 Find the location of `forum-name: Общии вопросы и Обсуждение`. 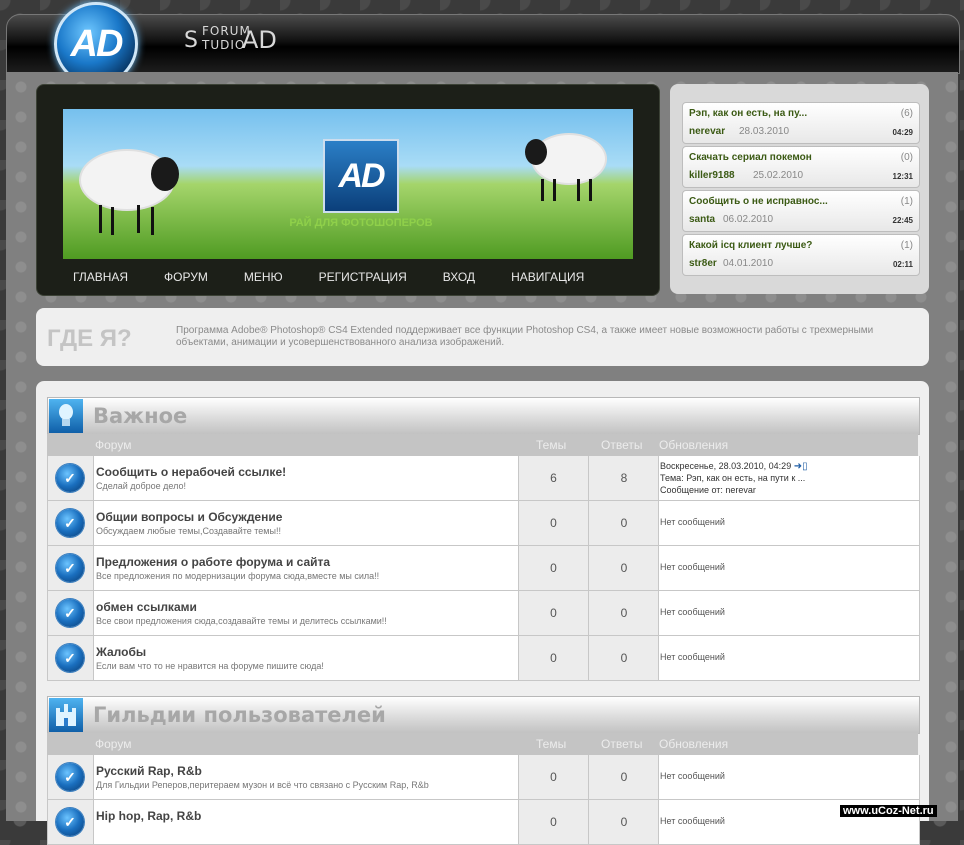

forum-name: Общии вопросы и Обсуждение is located at coordinates (189, 517).